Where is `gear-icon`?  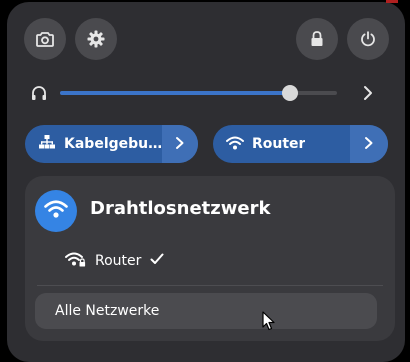 gear-icon is located at coordinates (96, 39).